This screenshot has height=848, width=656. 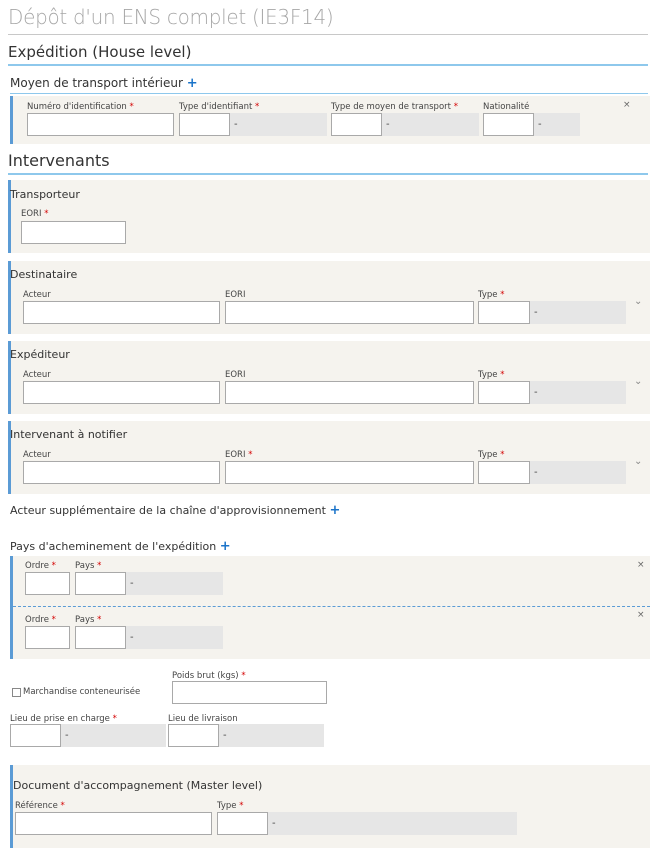 I want to click on add-supply-chain-actor-button: +, so click(x=334, y=510).